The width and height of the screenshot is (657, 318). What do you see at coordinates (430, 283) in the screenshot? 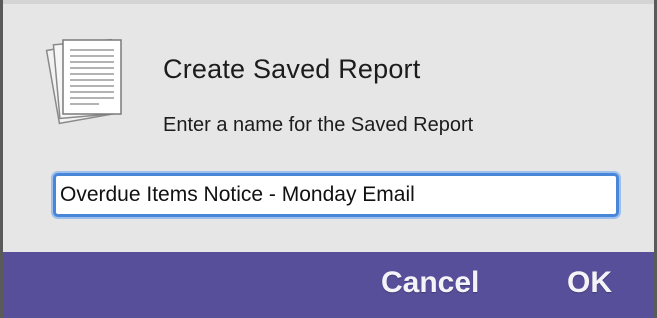
I see `cancel-button: Cancel` at bounding box center [430, 283].